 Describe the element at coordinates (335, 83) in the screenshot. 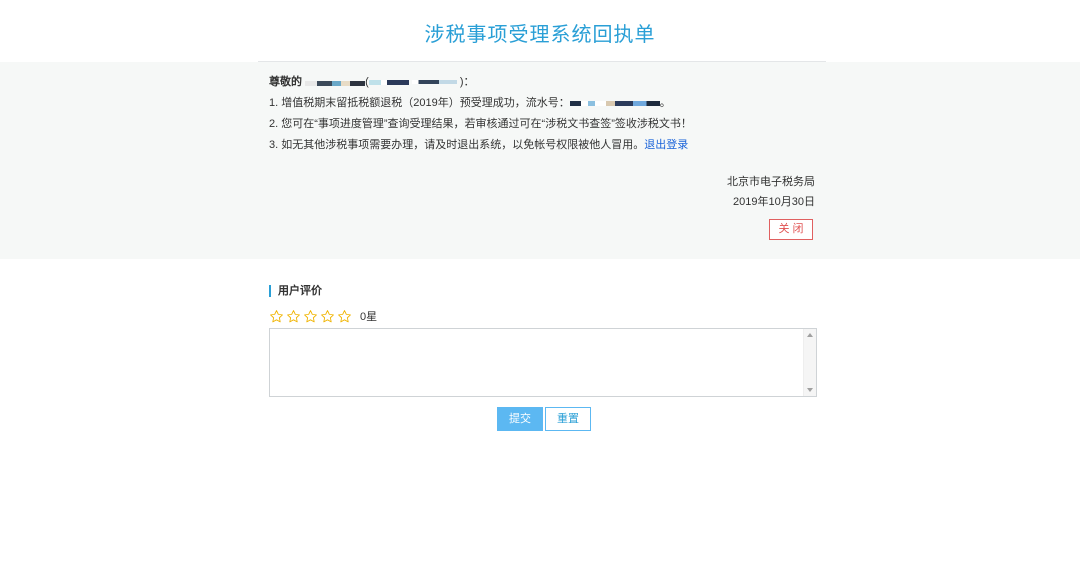

I see `redacted-name` at that location.